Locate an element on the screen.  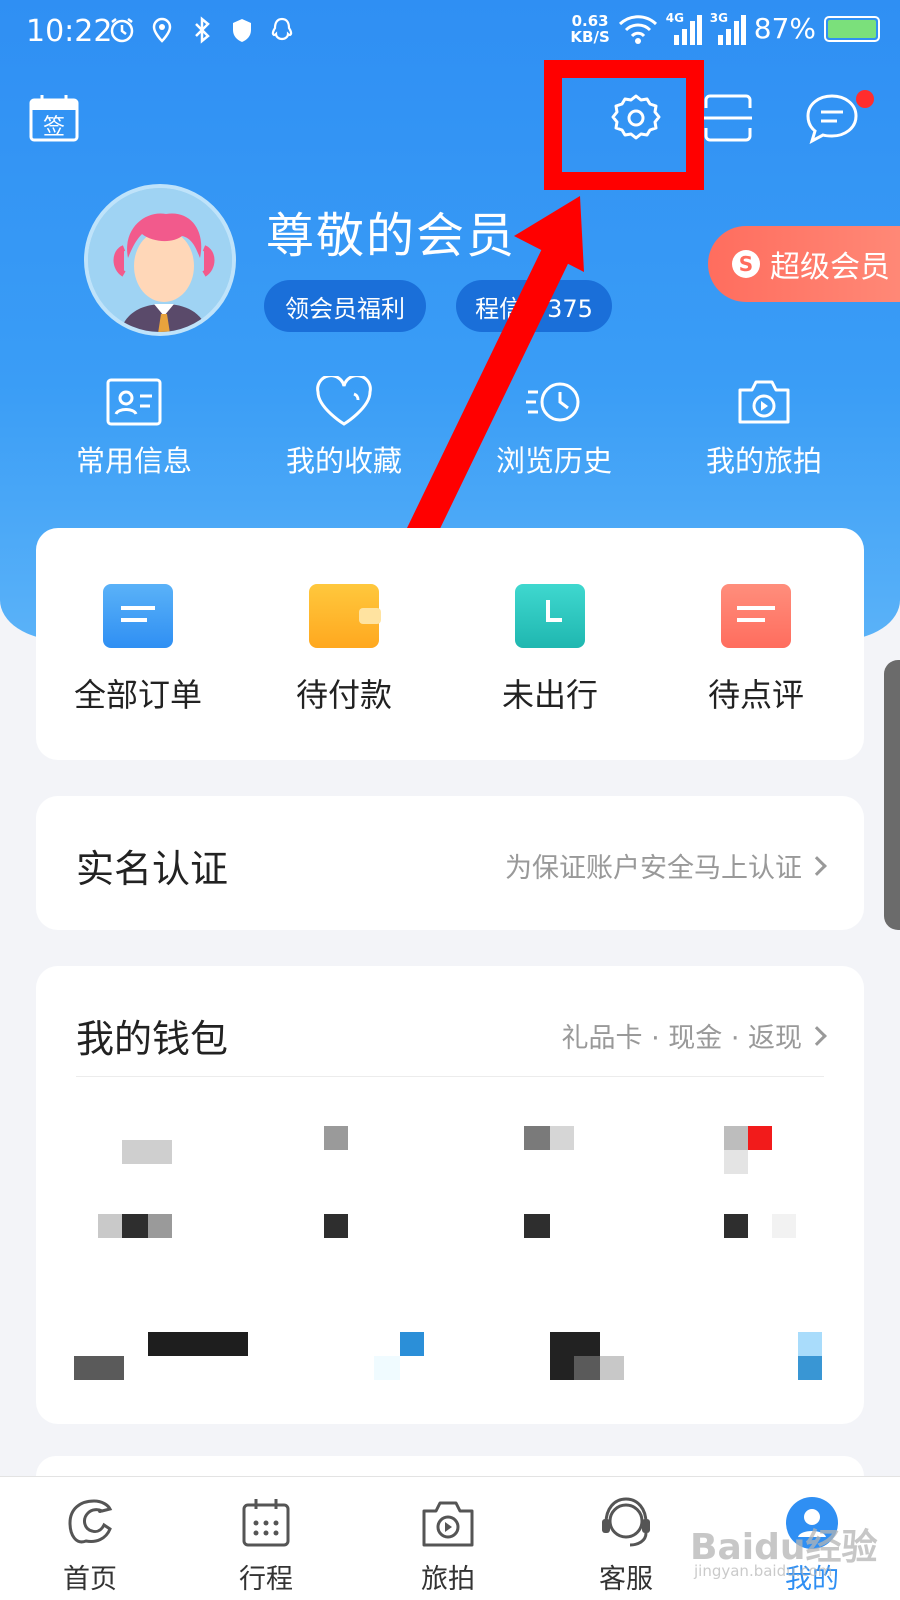
super-member-badge: S 超级会员 is located at coordinates (804, 264).